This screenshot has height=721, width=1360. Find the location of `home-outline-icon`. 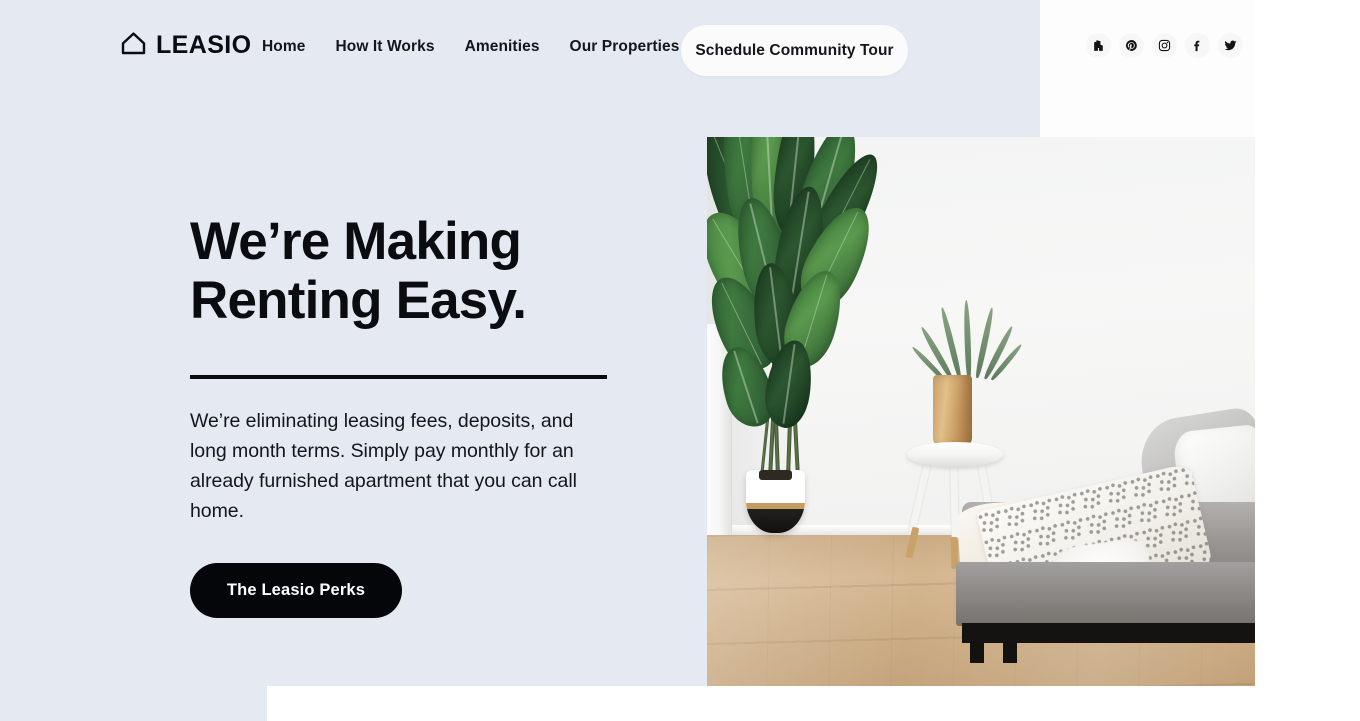

home-outline-icon is located at coordinates (133, 45).